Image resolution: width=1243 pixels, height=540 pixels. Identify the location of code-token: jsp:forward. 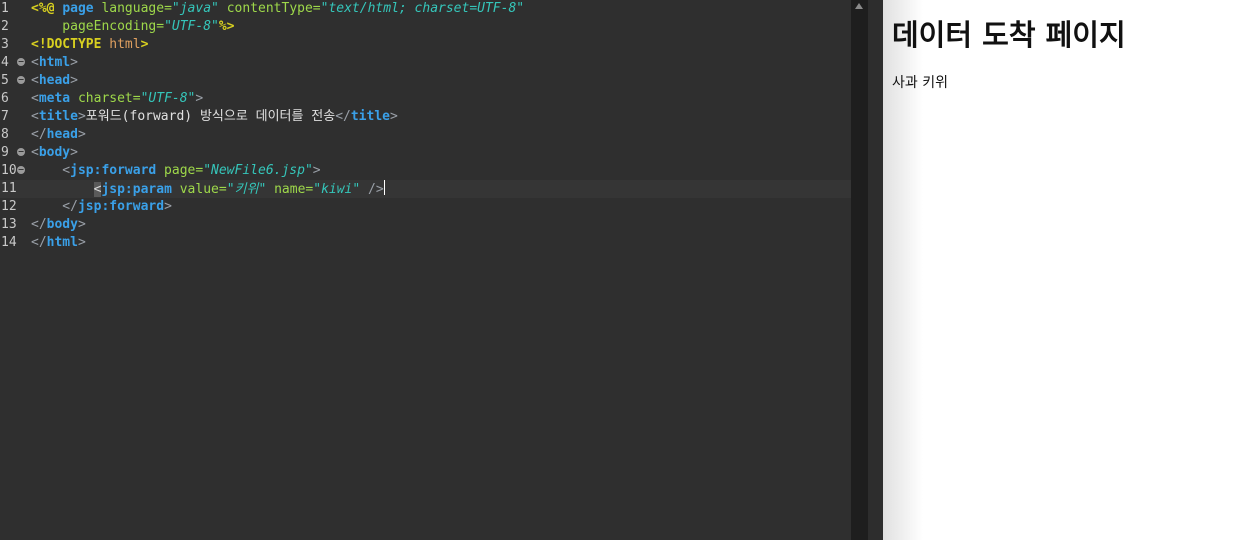
(113, 170).